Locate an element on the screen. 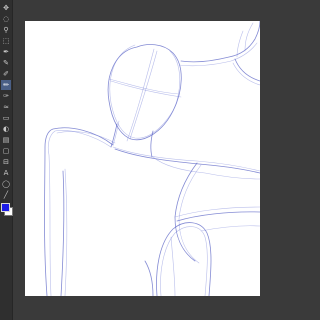 The width and height of the screenshot is (320, 320). text-icon: A is located at coordinates (6, 172).